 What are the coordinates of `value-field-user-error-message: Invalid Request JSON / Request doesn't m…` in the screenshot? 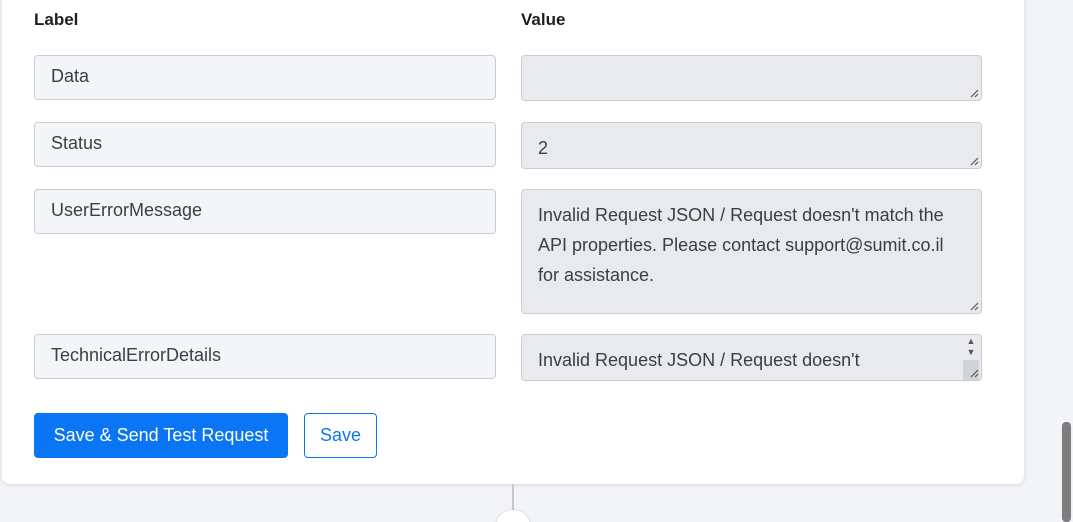 It's located at (751, 251).